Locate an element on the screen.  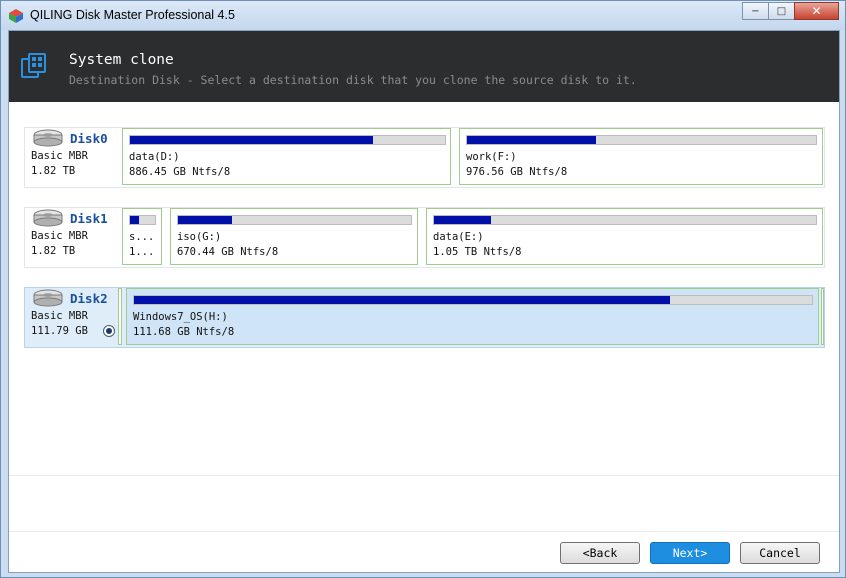
minimize-button: − is located at coordinates (755, 11).